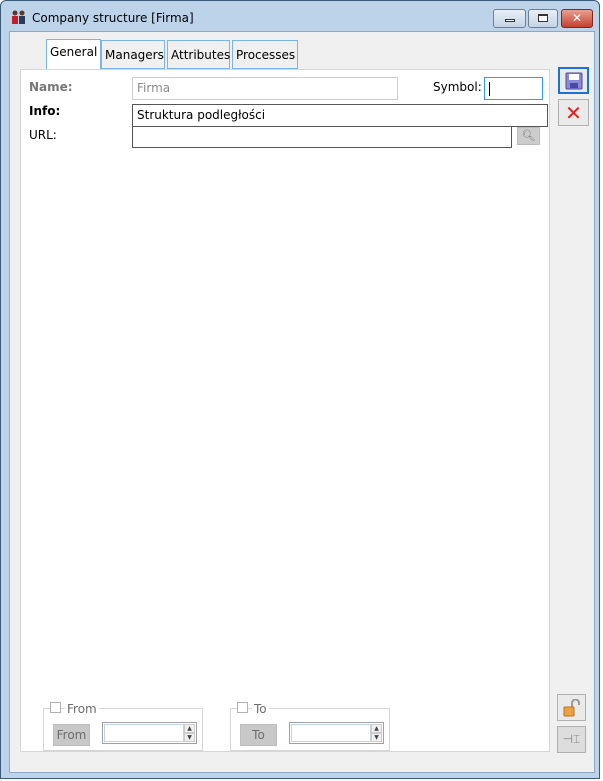  I want to click on to-date-spinner: ▲ ▼, so click(336, 733).